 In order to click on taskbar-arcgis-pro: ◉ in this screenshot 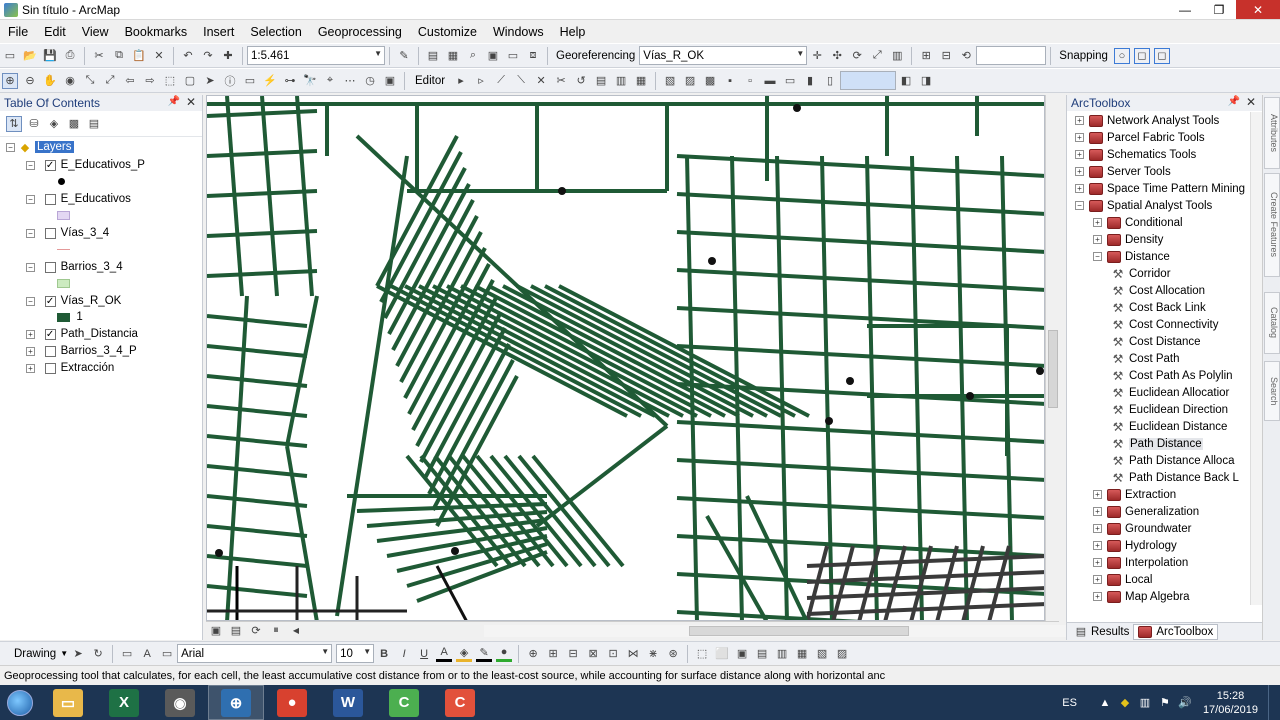, I will do `click(180, 702)`.